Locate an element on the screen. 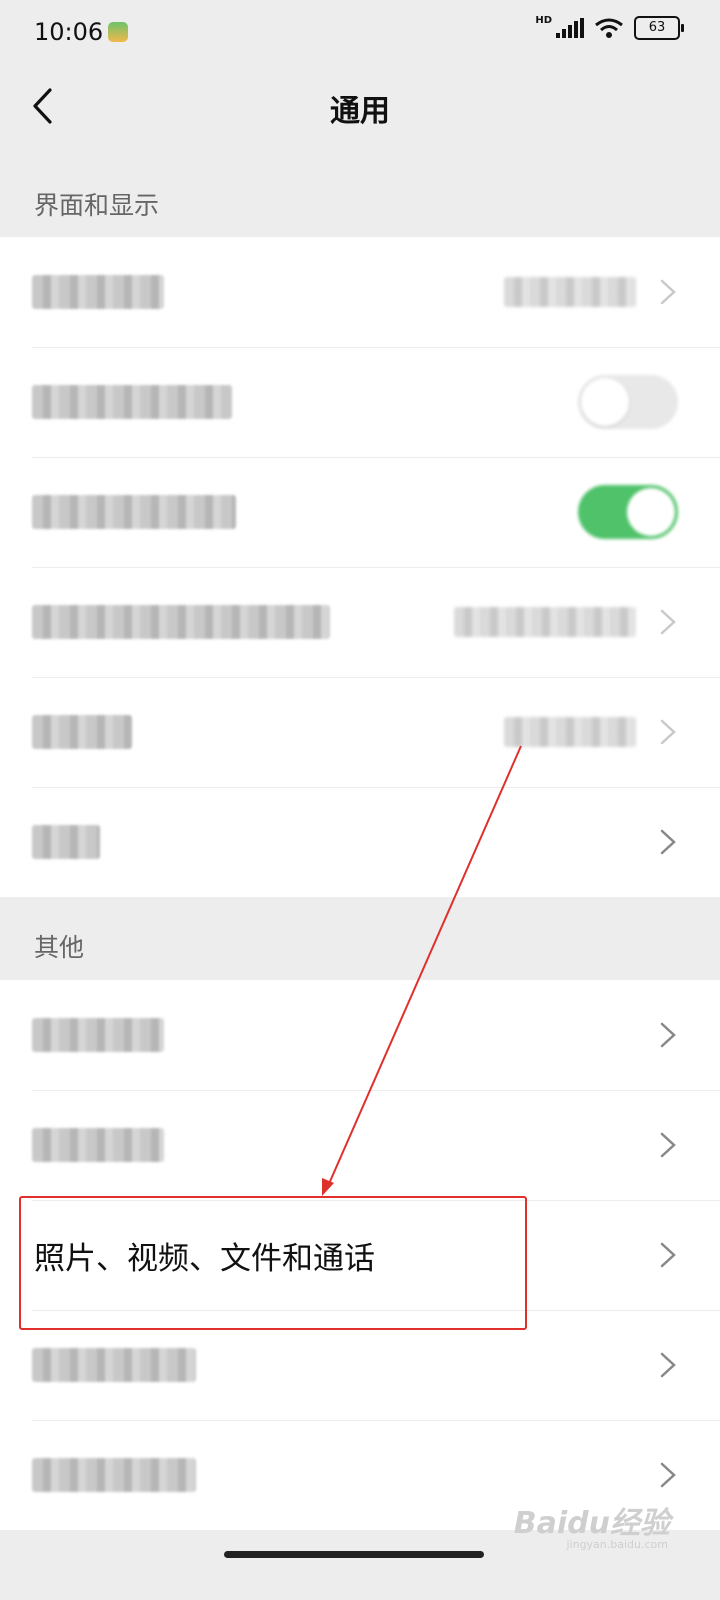 This screenshot has height=1600, width=720. status-bar: 10:06 HD 63 is located at coordinates (360, 33).